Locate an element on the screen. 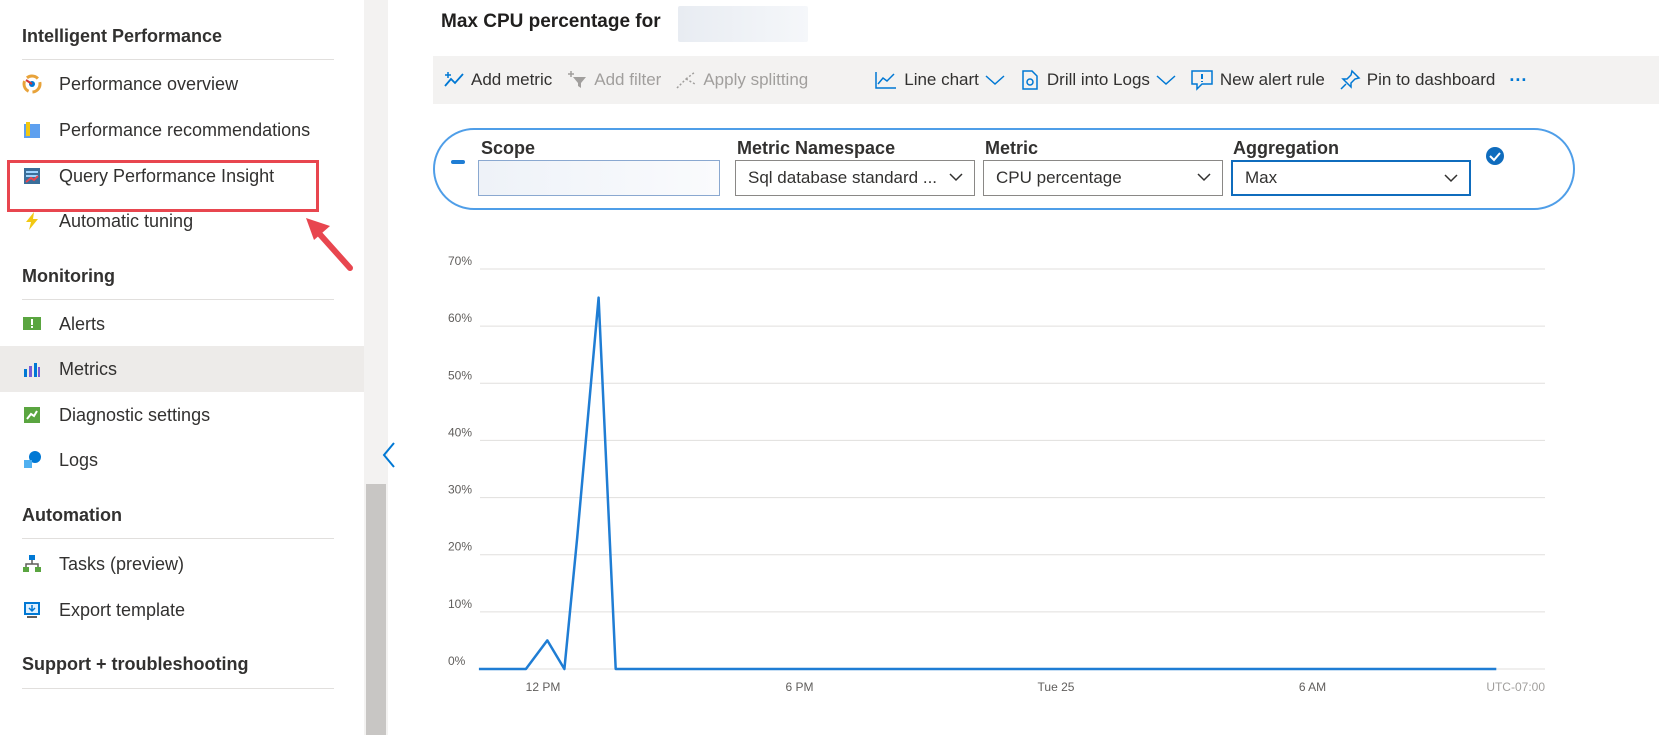 This screenshot has height=735, width=1659. pin-icon is located at coordinates (1350, 79).